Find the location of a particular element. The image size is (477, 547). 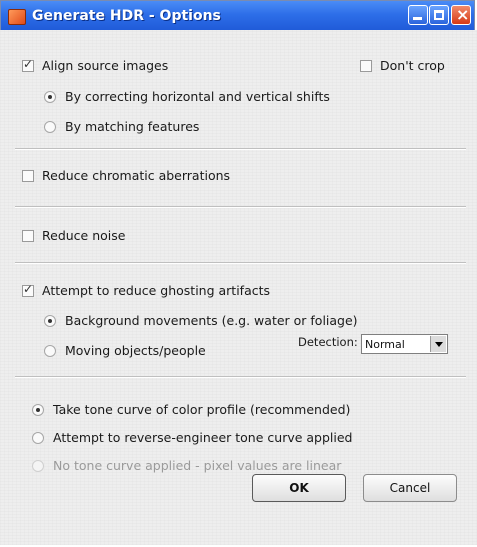

attempt-reduce-ghosting-option: Attempt to reduce ghosting artifacts is located at coordinates (146, 290).